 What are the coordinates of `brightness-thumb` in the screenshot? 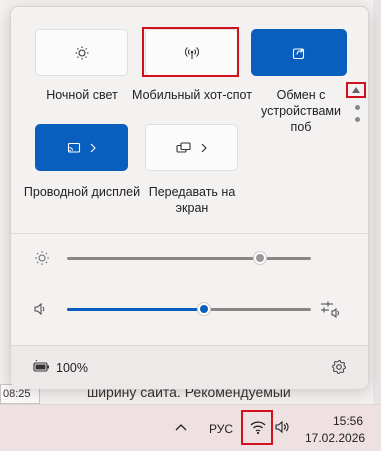 It's located at (259, 258).